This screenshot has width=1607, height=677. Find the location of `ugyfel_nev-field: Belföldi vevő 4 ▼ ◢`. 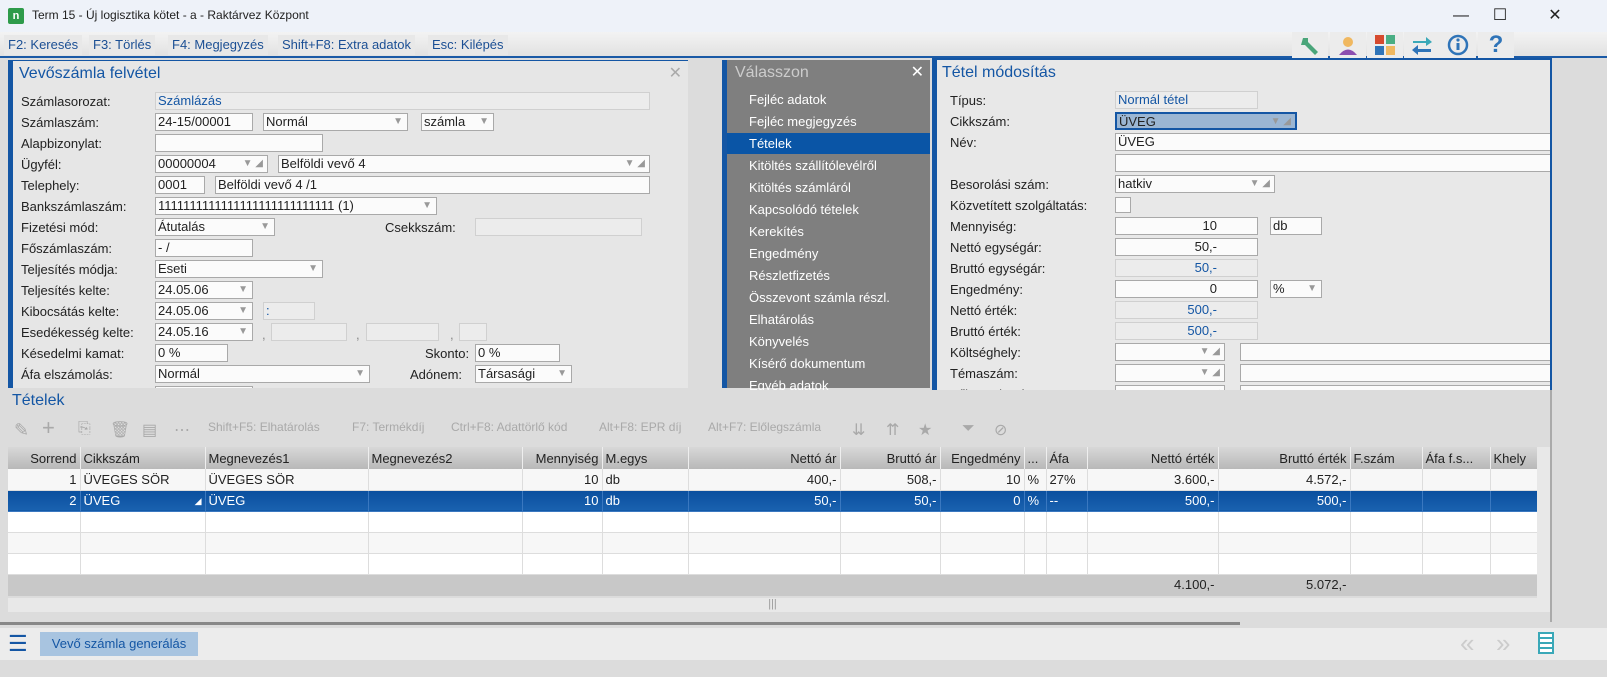

ugyfel_nev-field: Belföldi vevő 4 ▼ ◢ is located at coordinates (464, 164).